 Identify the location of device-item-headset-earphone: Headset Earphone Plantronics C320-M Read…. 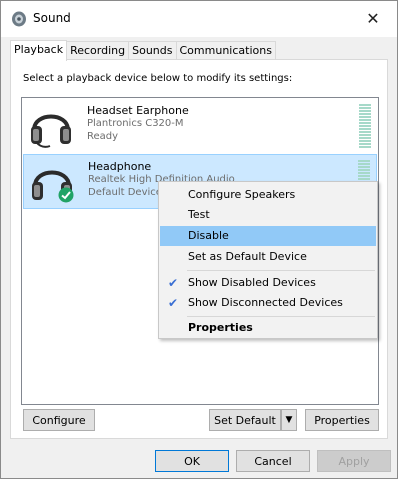
(200, 126).